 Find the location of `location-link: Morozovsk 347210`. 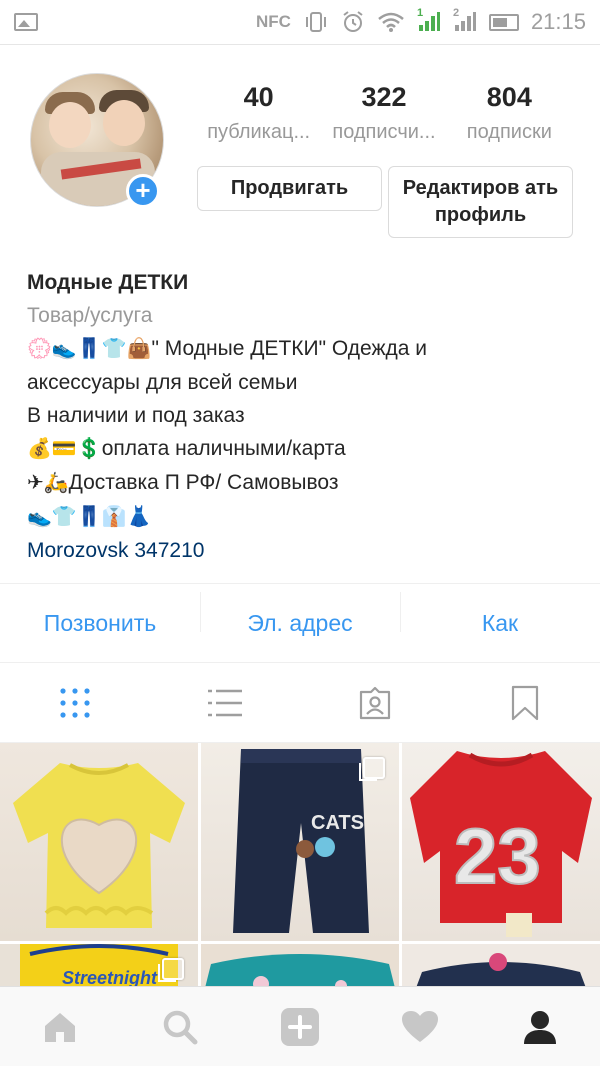

location-link: Morozovsk 347210 is located at coordinates (307, 550).